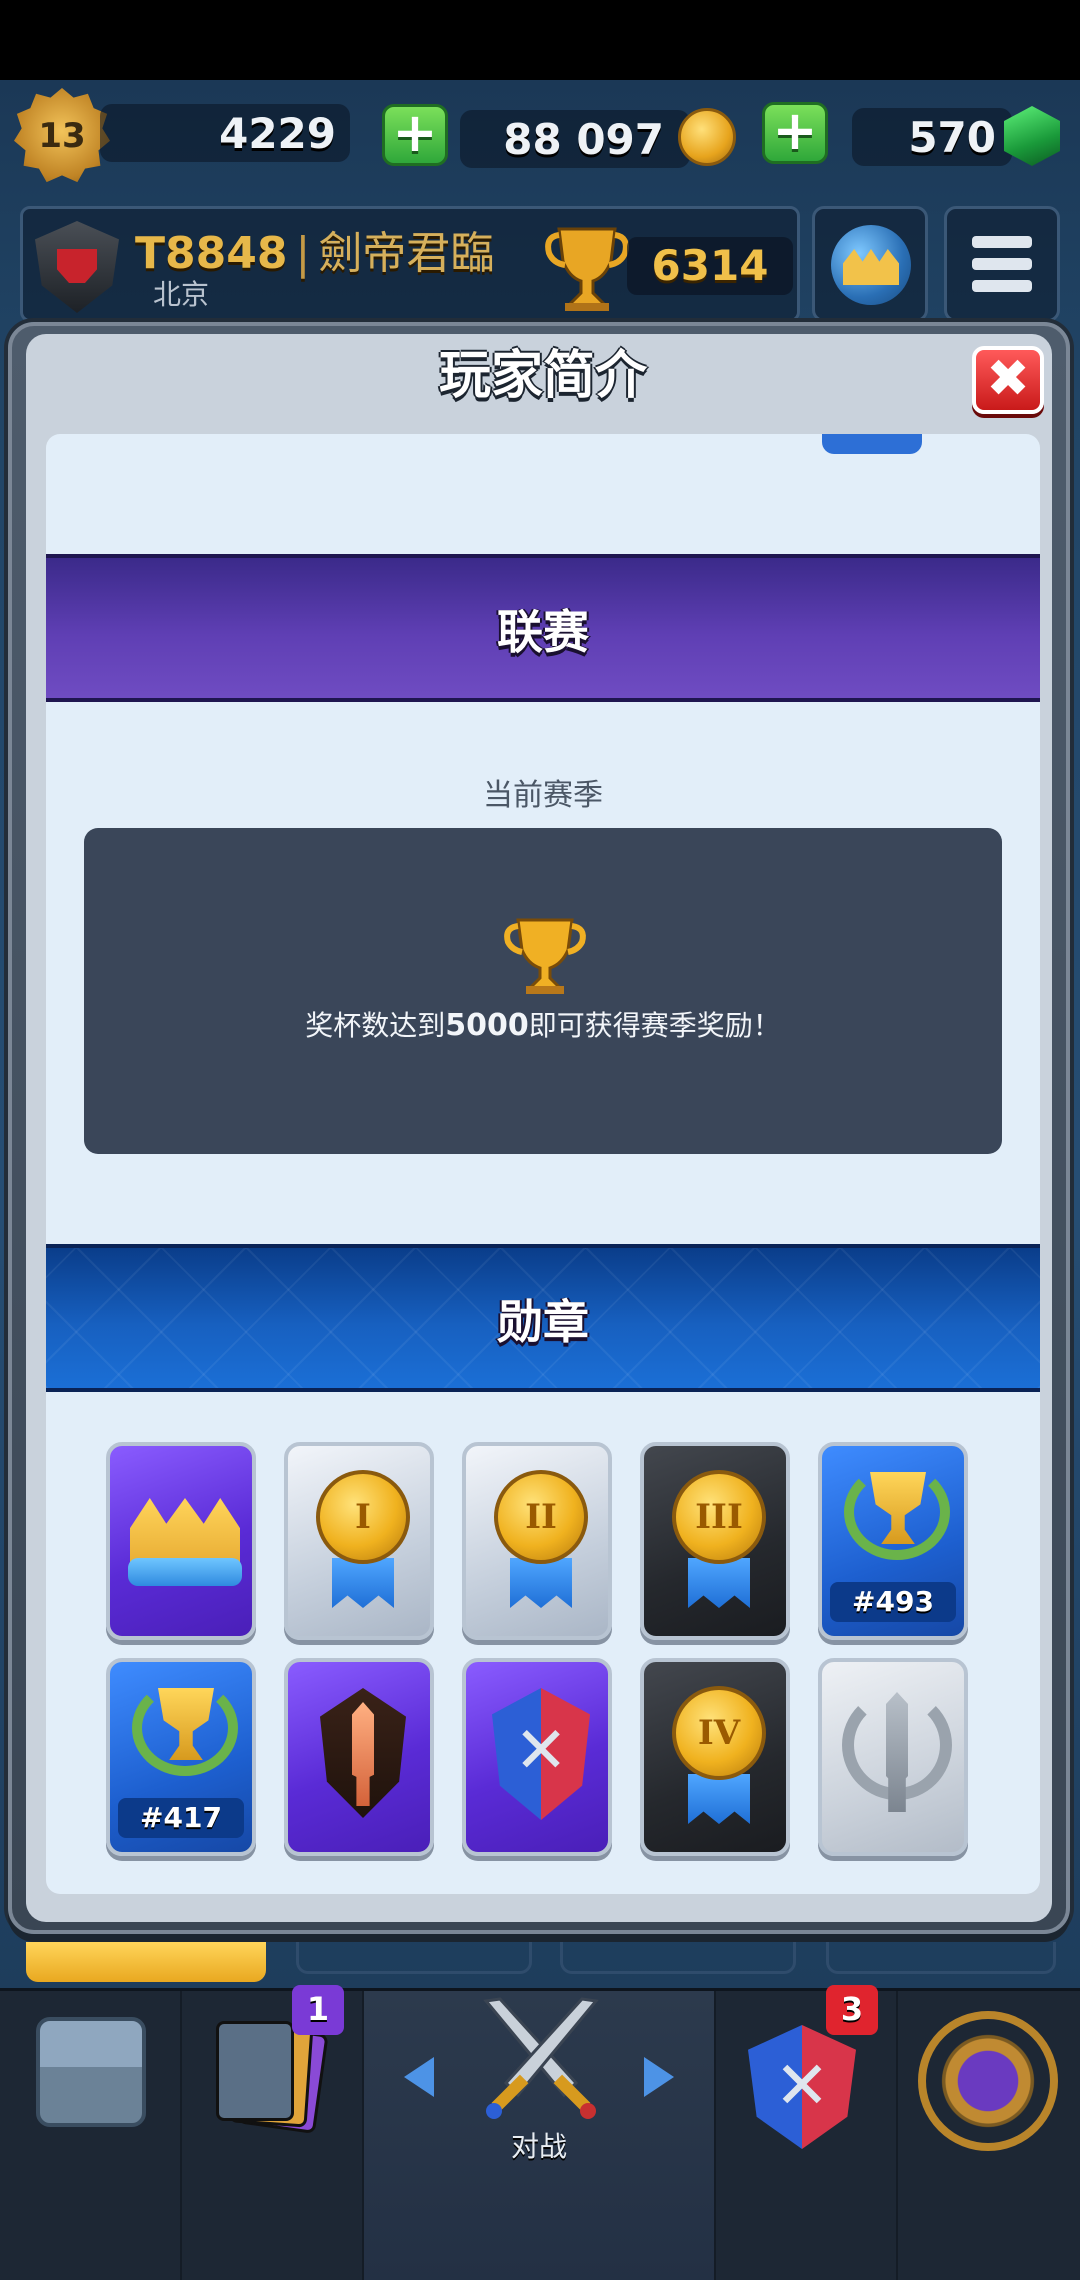  Describe the element at coordinates (1032, 136) in the screenshot. I see `gem-icon` at that location.